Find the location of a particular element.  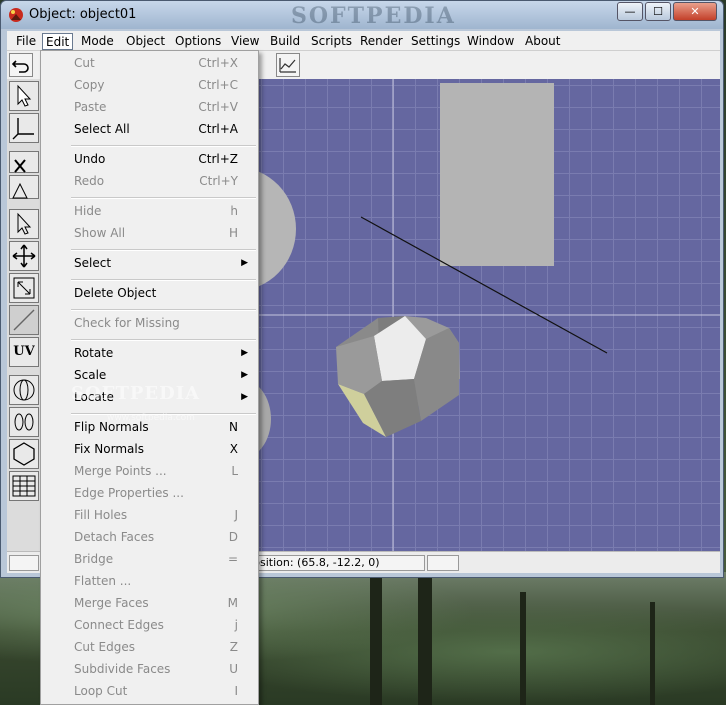

sphere-tool is located at coordinates (24, 390).